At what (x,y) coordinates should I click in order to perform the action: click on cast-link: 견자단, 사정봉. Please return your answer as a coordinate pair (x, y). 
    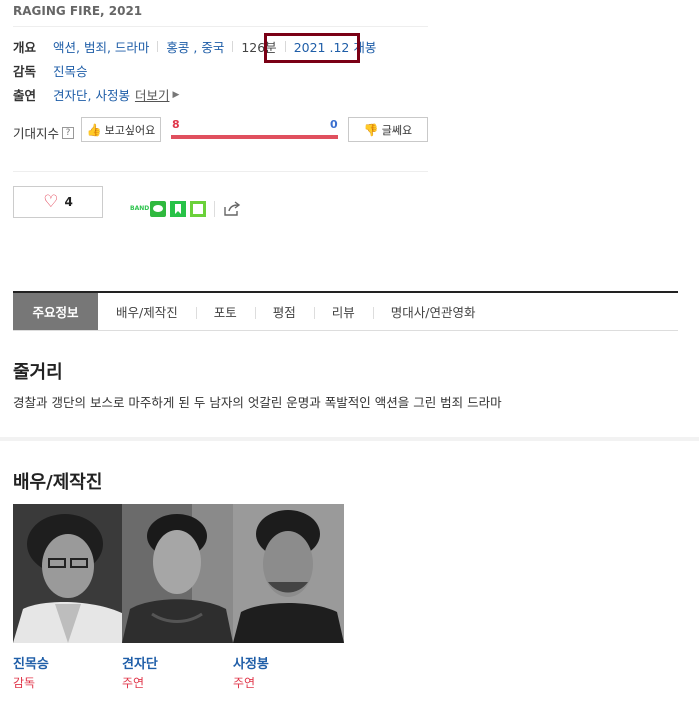
    Looking at the image, I should click on (91, 94).